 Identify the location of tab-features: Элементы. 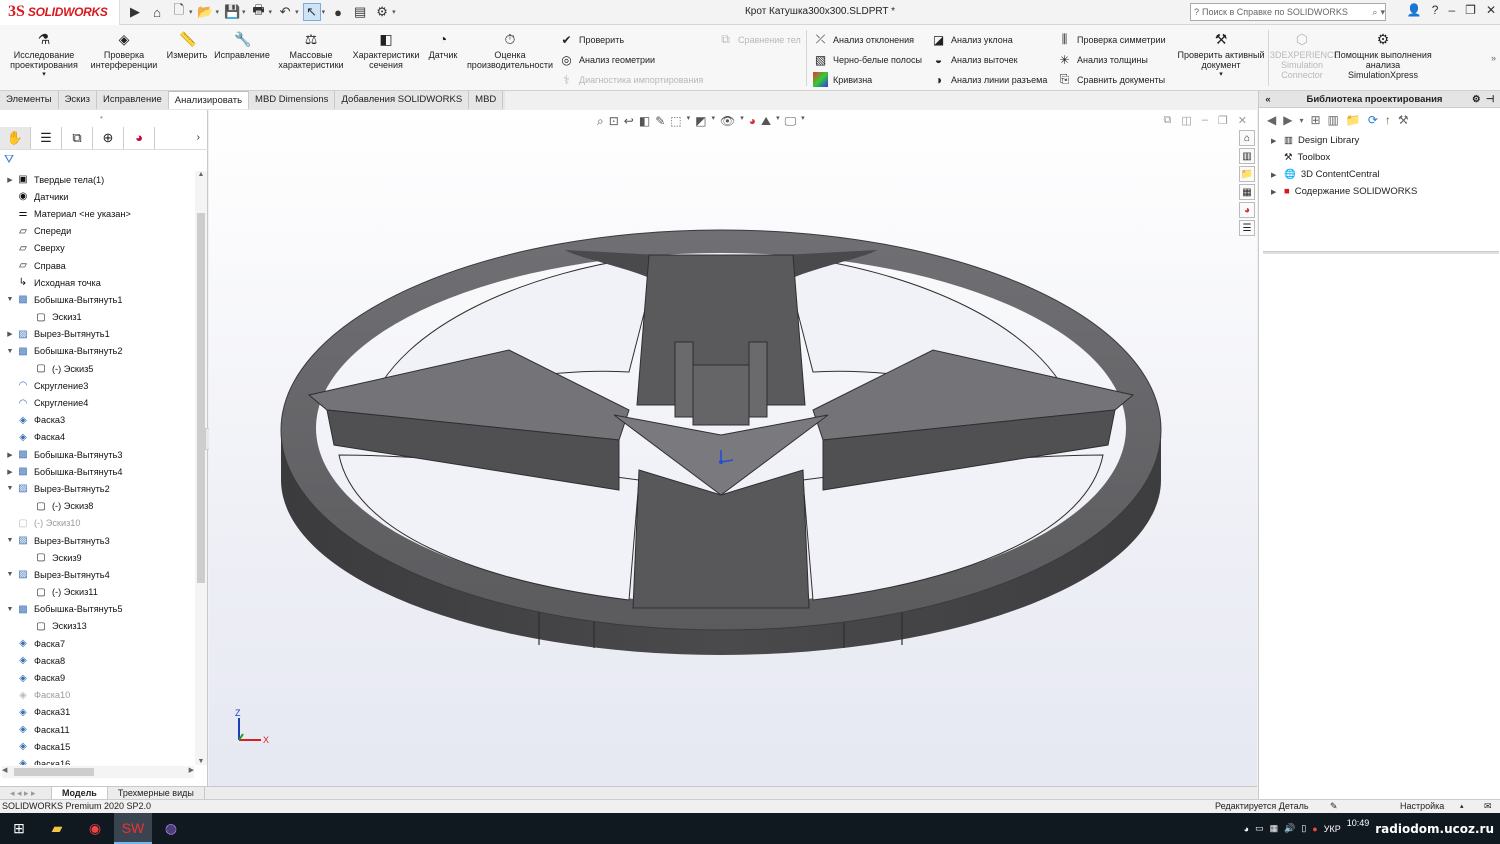
(29, 100).